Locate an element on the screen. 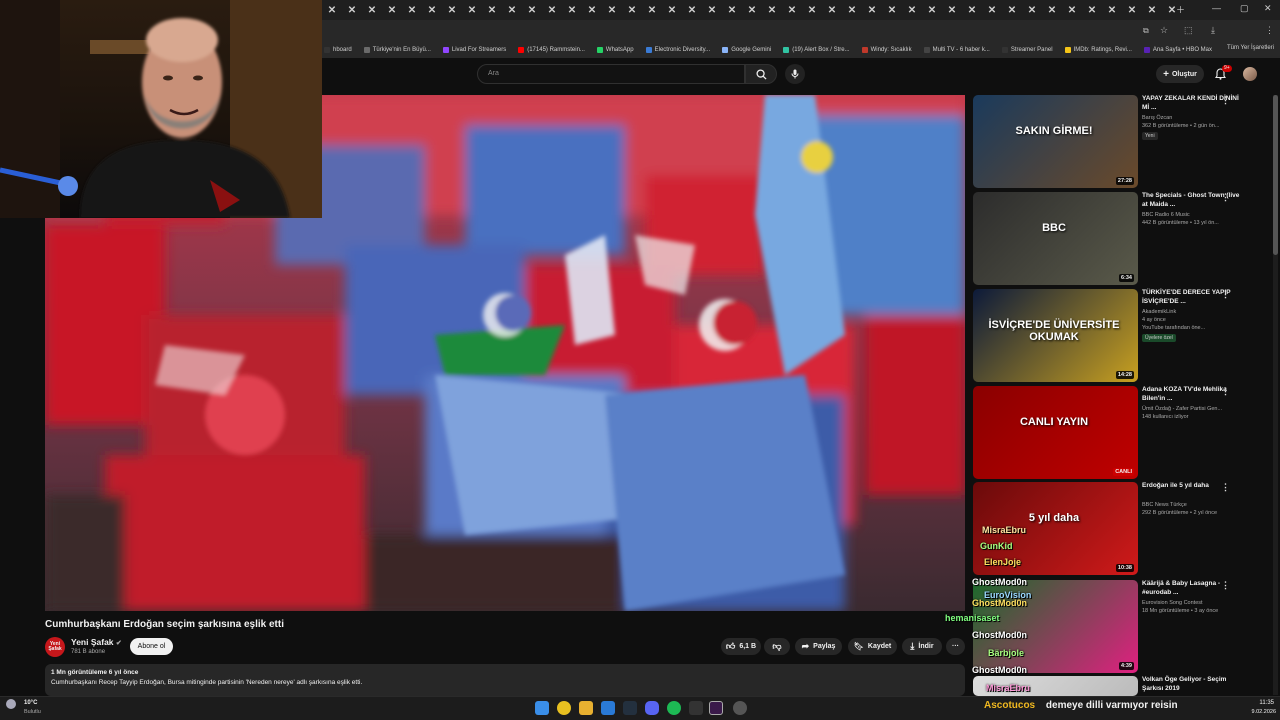  channel-name: Yeni Şafak ✔ is located at coordinates (96, 642).